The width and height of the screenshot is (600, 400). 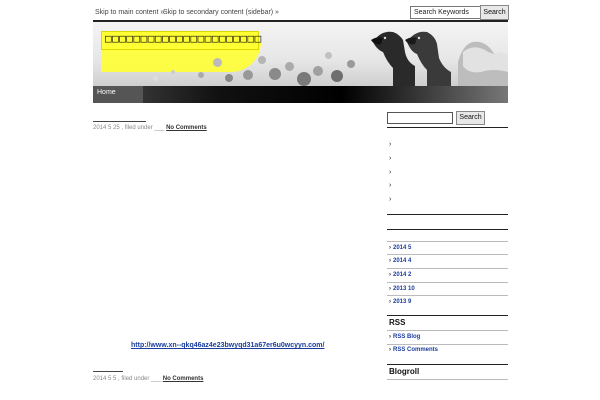 I want to click on archive-link: › 2014 2, so click(x=400, y=275).